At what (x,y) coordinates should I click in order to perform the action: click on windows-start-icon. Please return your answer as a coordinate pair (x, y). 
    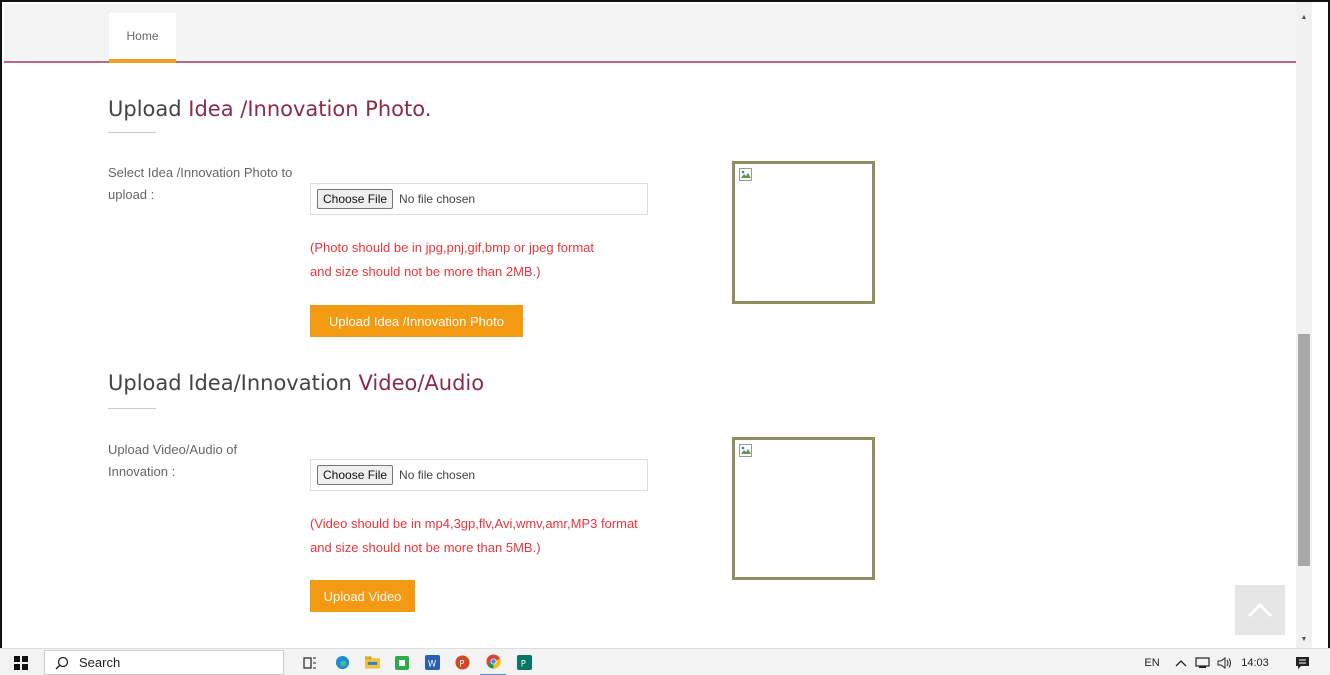
    Looking at the image, I should click on (21, 662).